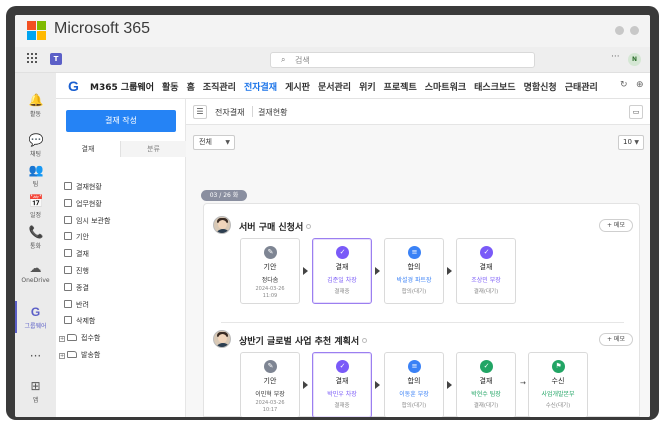  I want to click on sidebar-item-1: 업무현황, so click(124, 204).